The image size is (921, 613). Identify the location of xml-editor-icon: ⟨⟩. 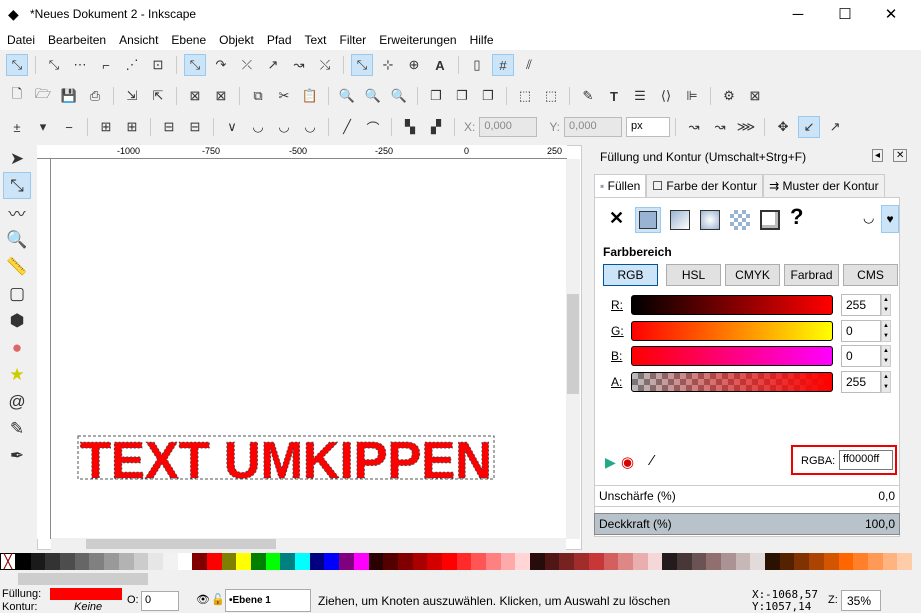
(666, 96).